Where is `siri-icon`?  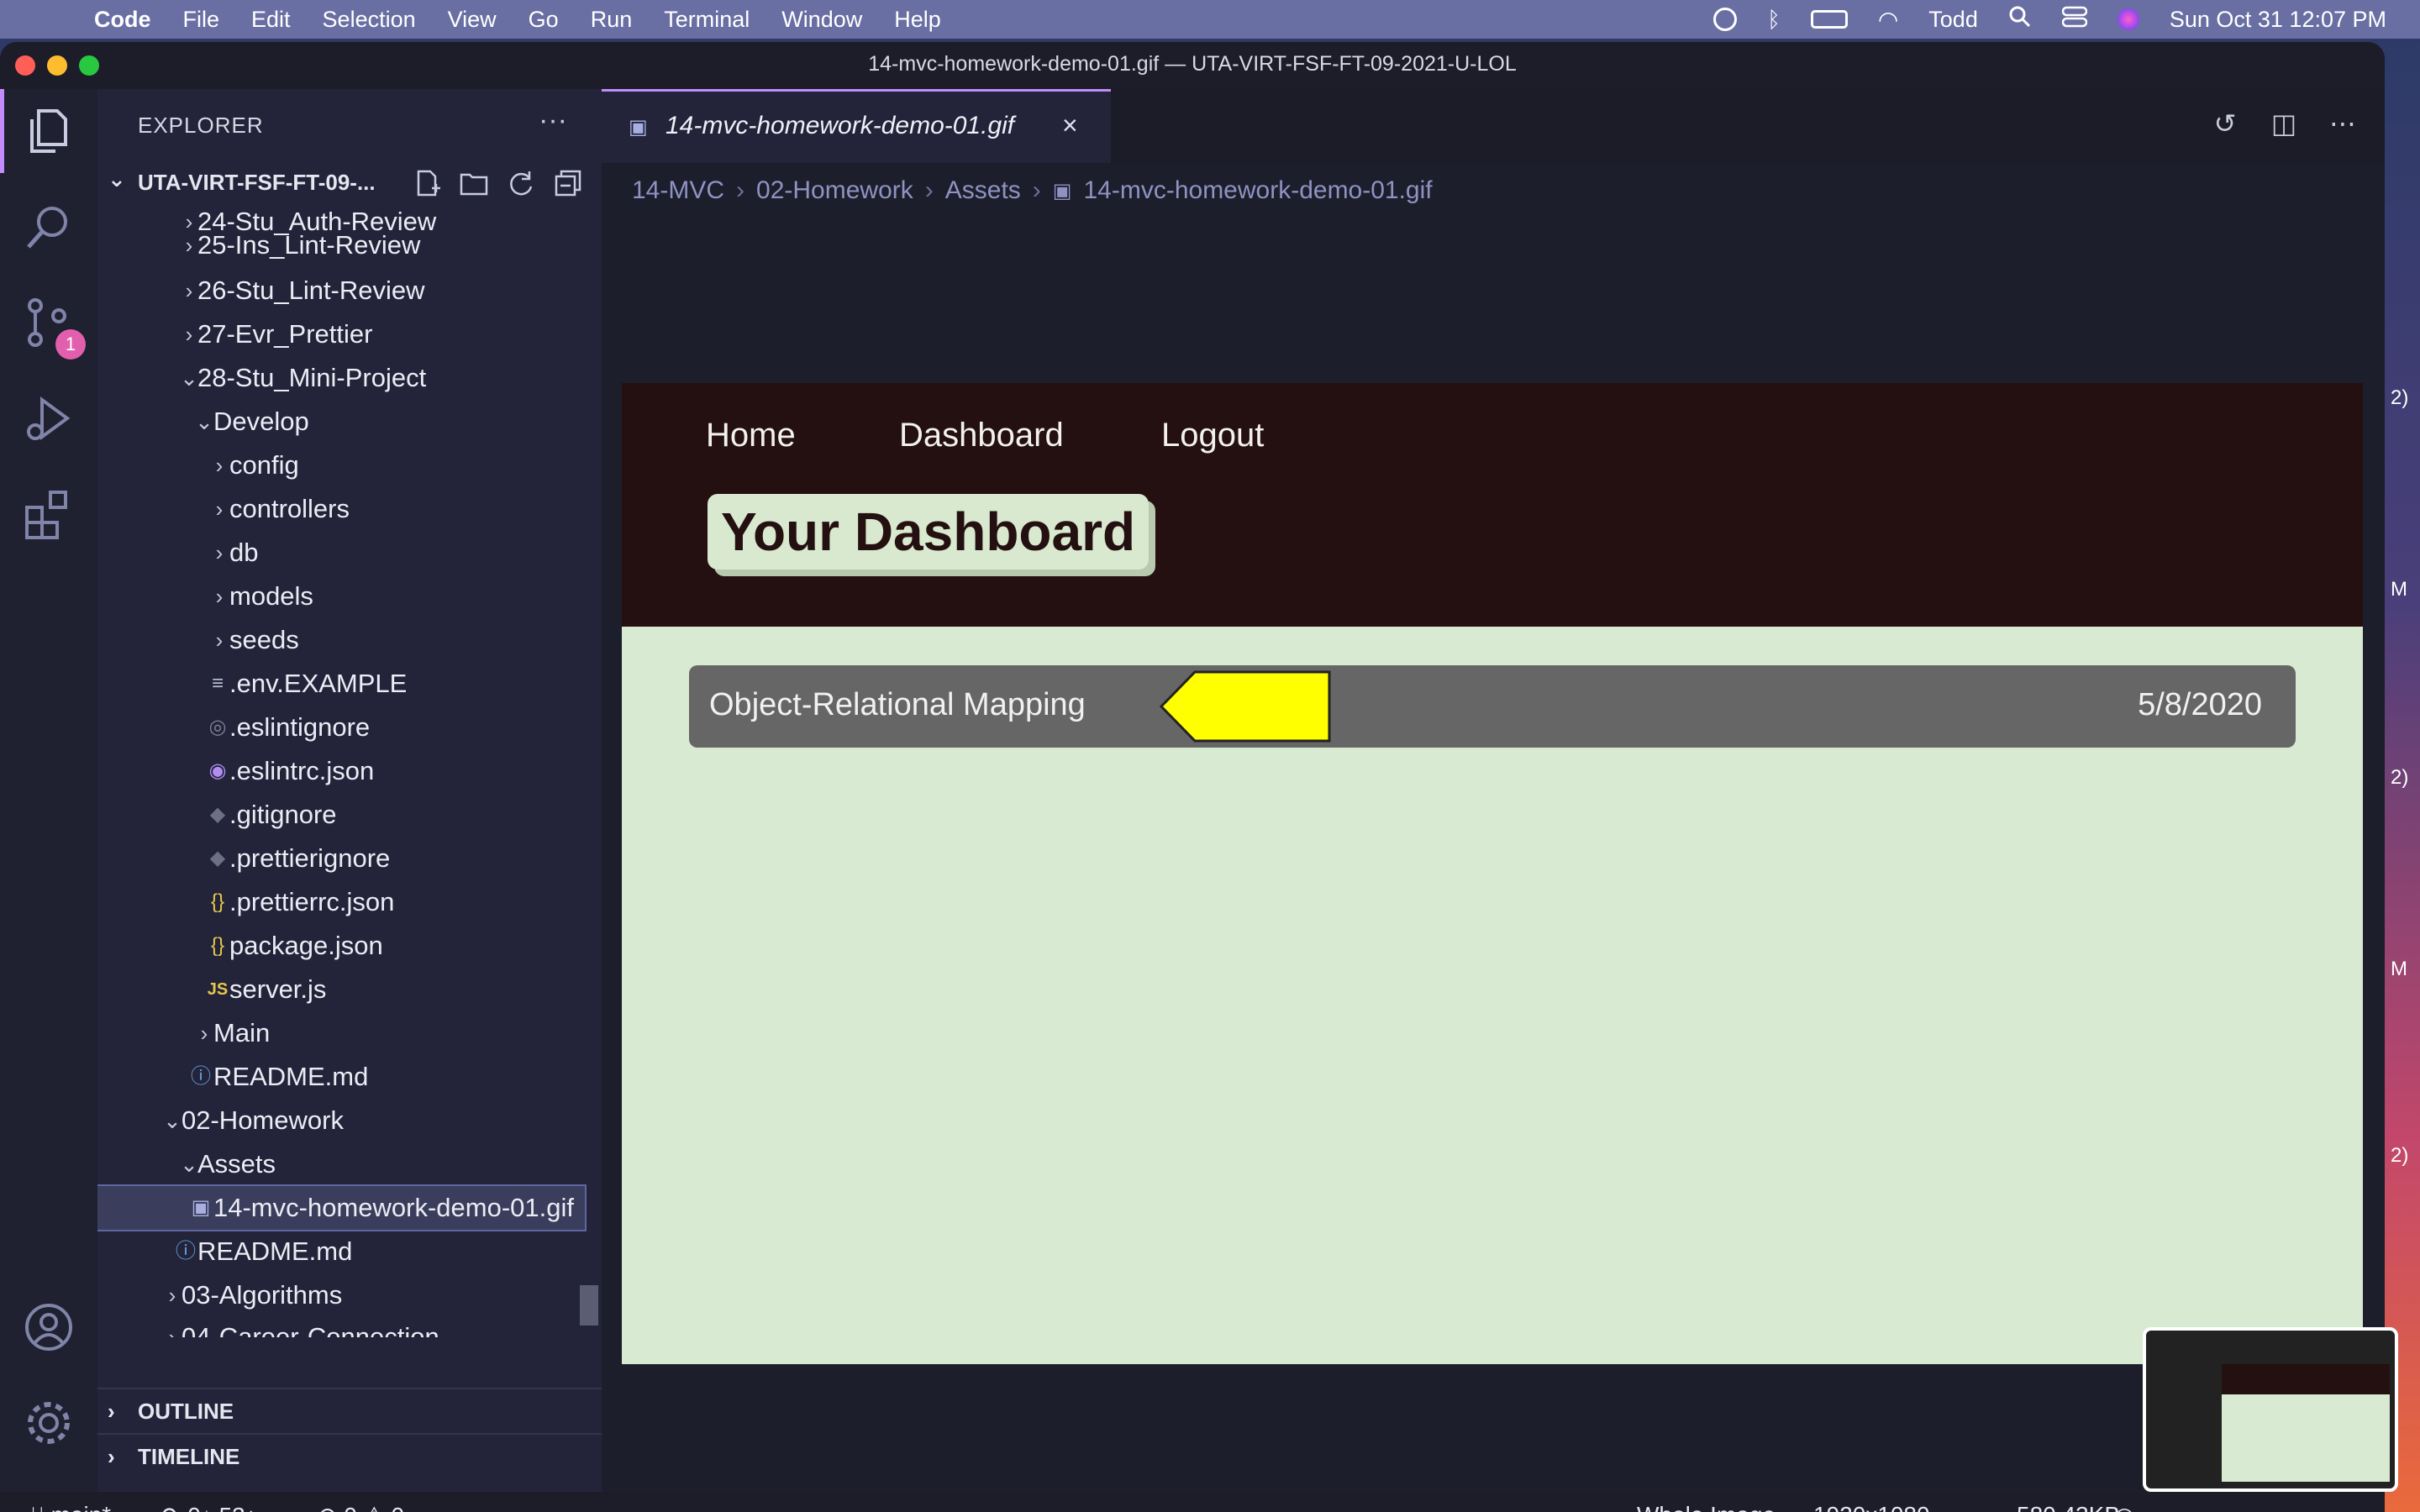
siri-icon is located at coordinates (2128, 19).